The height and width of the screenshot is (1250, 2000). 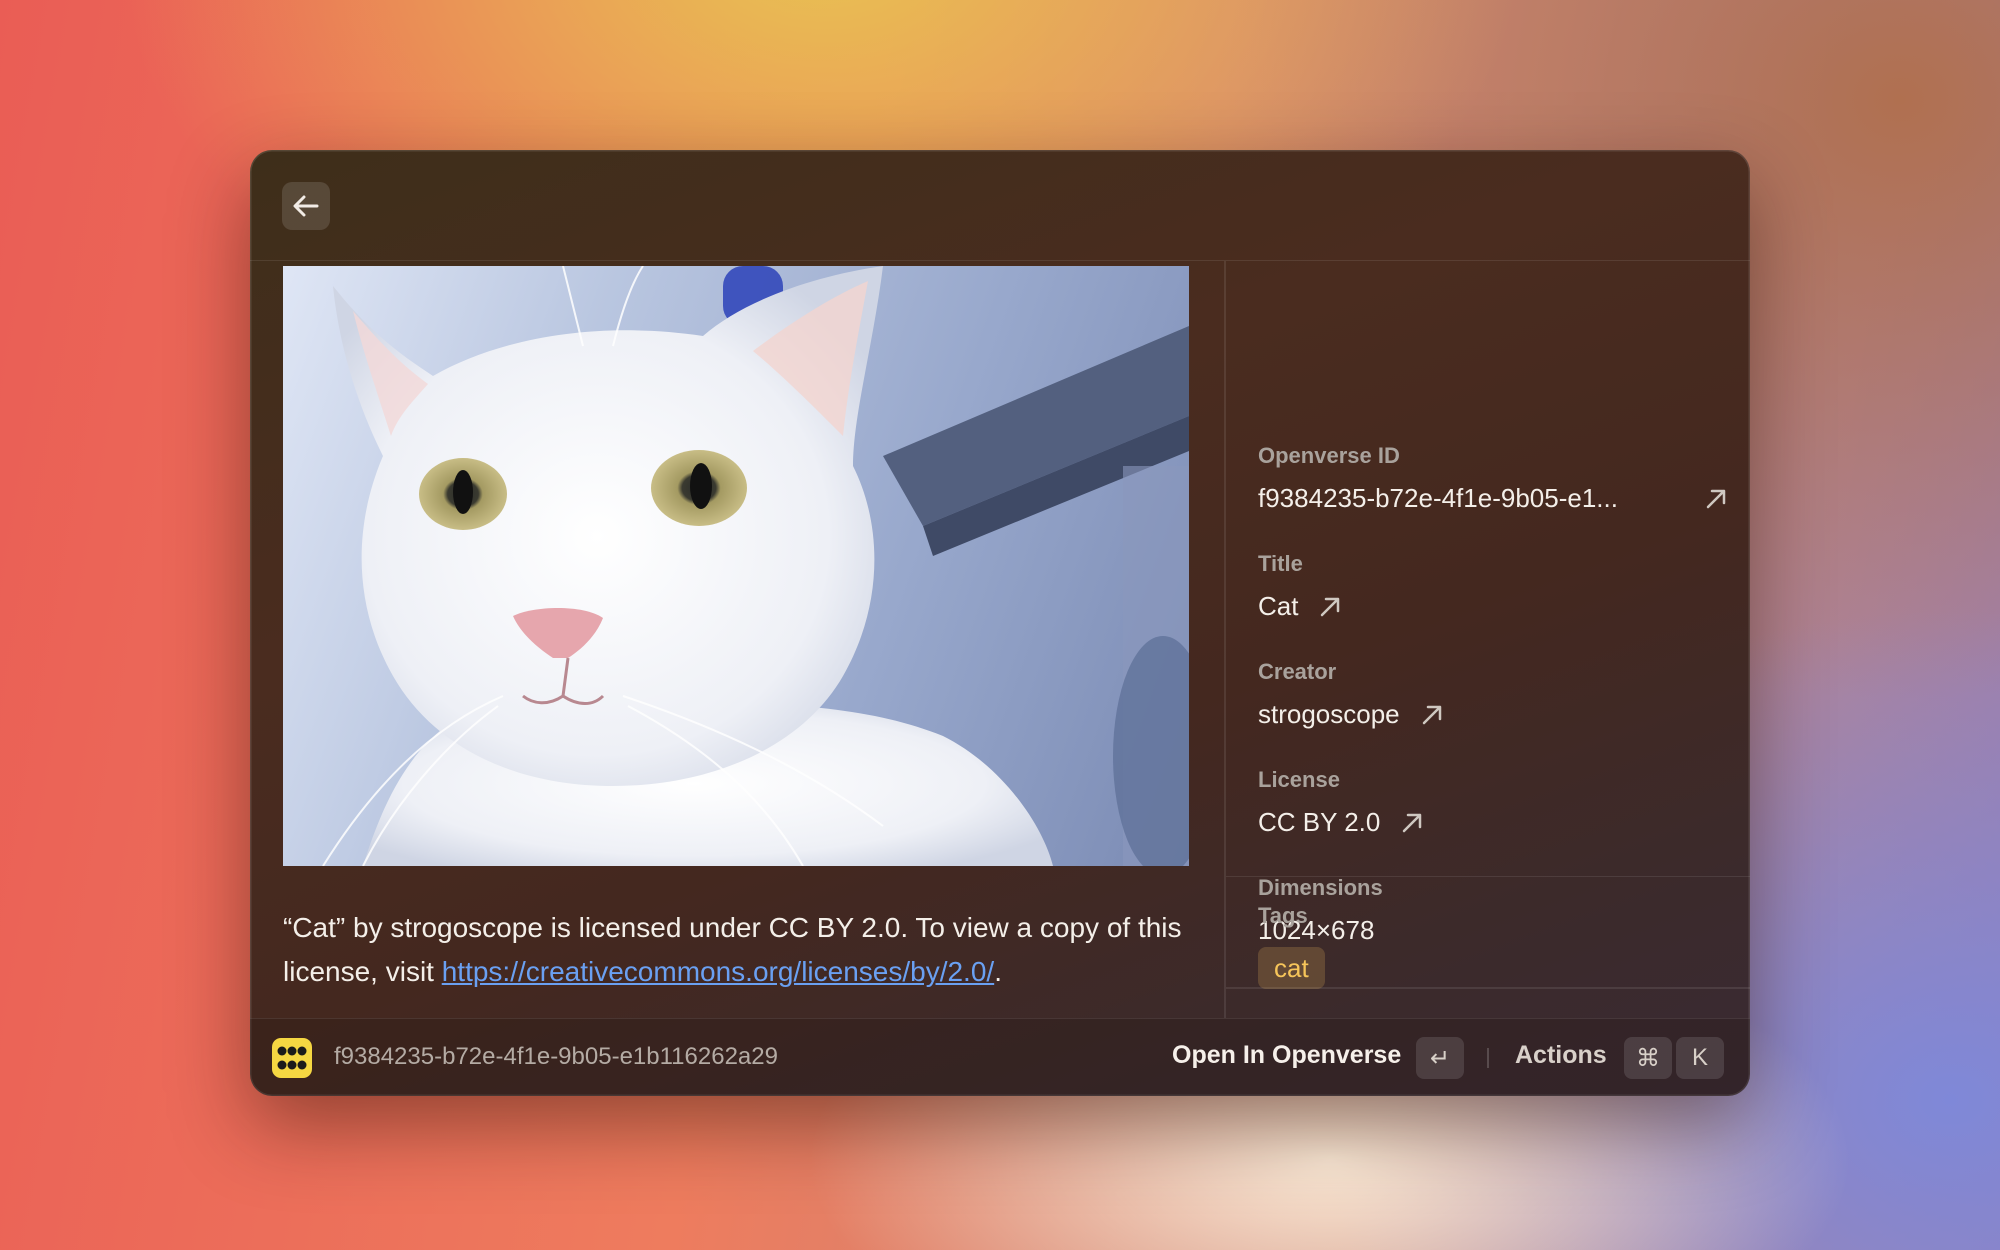 What do you see at coordinates (1440, 1058) in the screenshot?
I see `enter-key-hint: ↵` at bounding box center [1440, 1058].